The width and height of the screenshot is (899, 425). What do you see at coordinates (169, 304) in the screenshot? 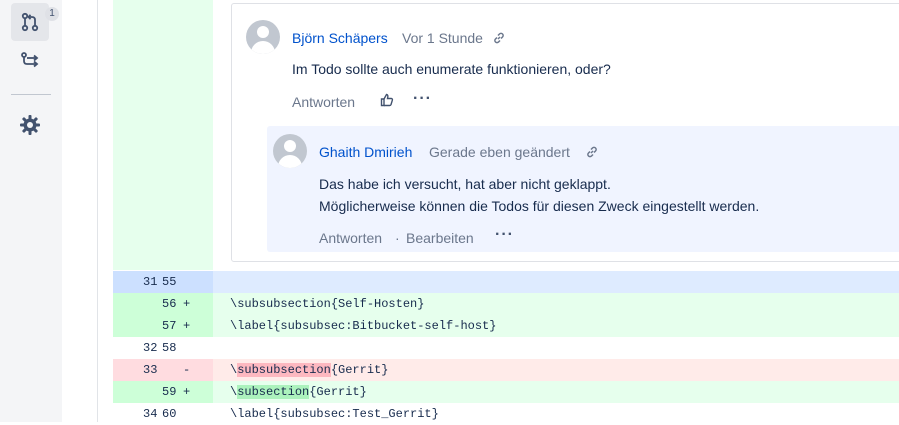
I see `new-line-number: 56` at bounding box center [169, 304].